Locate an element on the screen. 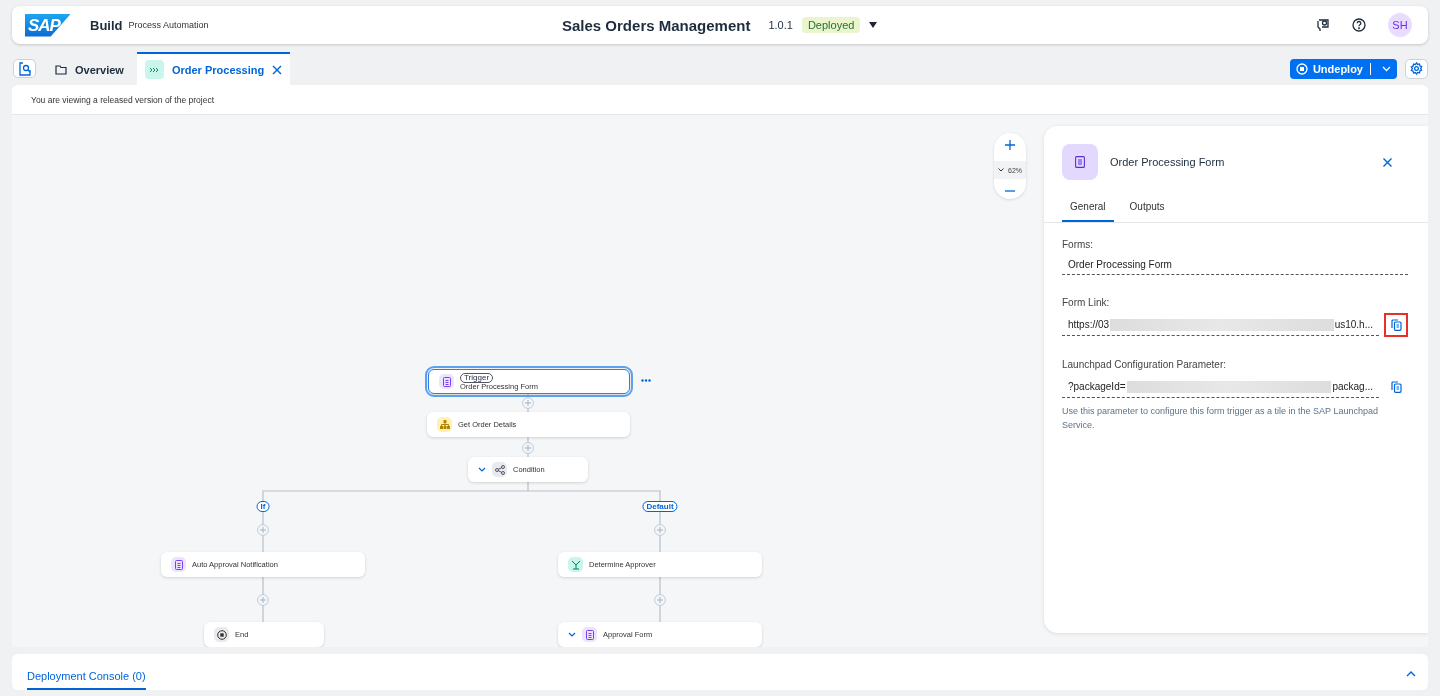 The width and height of the screenshot is (1440, 696). panel-tab: Outputs is located at coordinates (1147, 209).